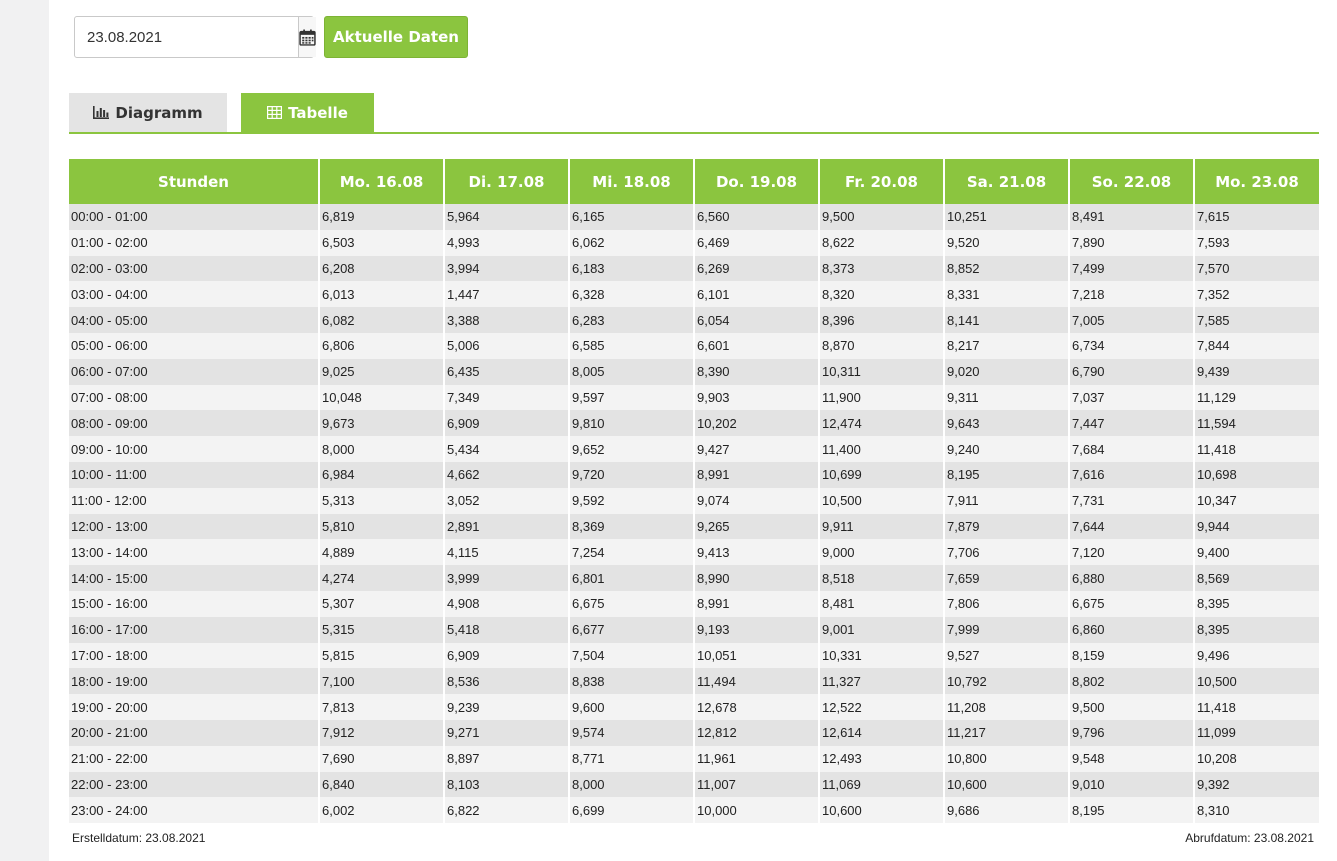 Image resolution: width=1337 pixels, height=861 pixels. What do you see at coordinates (194, 758) in the screenshot?
I see `hour-range-cell: 21:00 - 22:00` at bounding box center [194, 758].